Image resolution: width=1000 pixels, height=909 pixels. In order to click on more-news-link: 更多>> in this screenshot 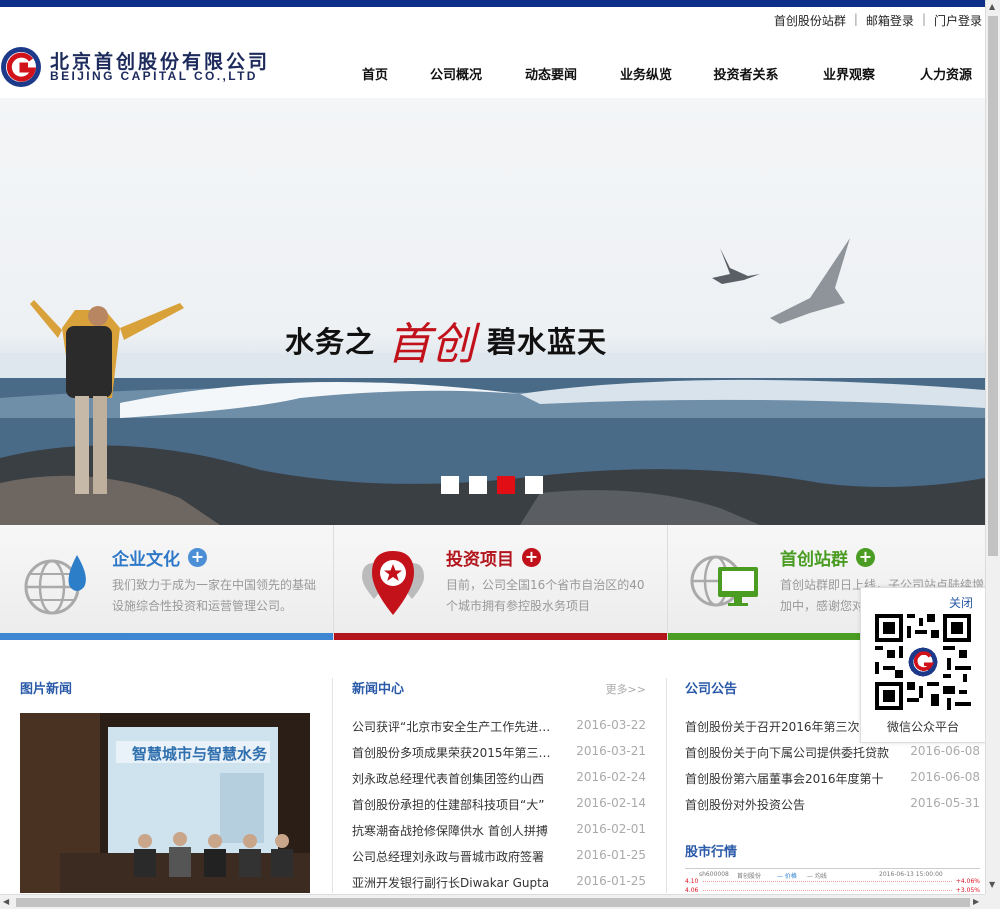, I will do `click(626, 689)`.